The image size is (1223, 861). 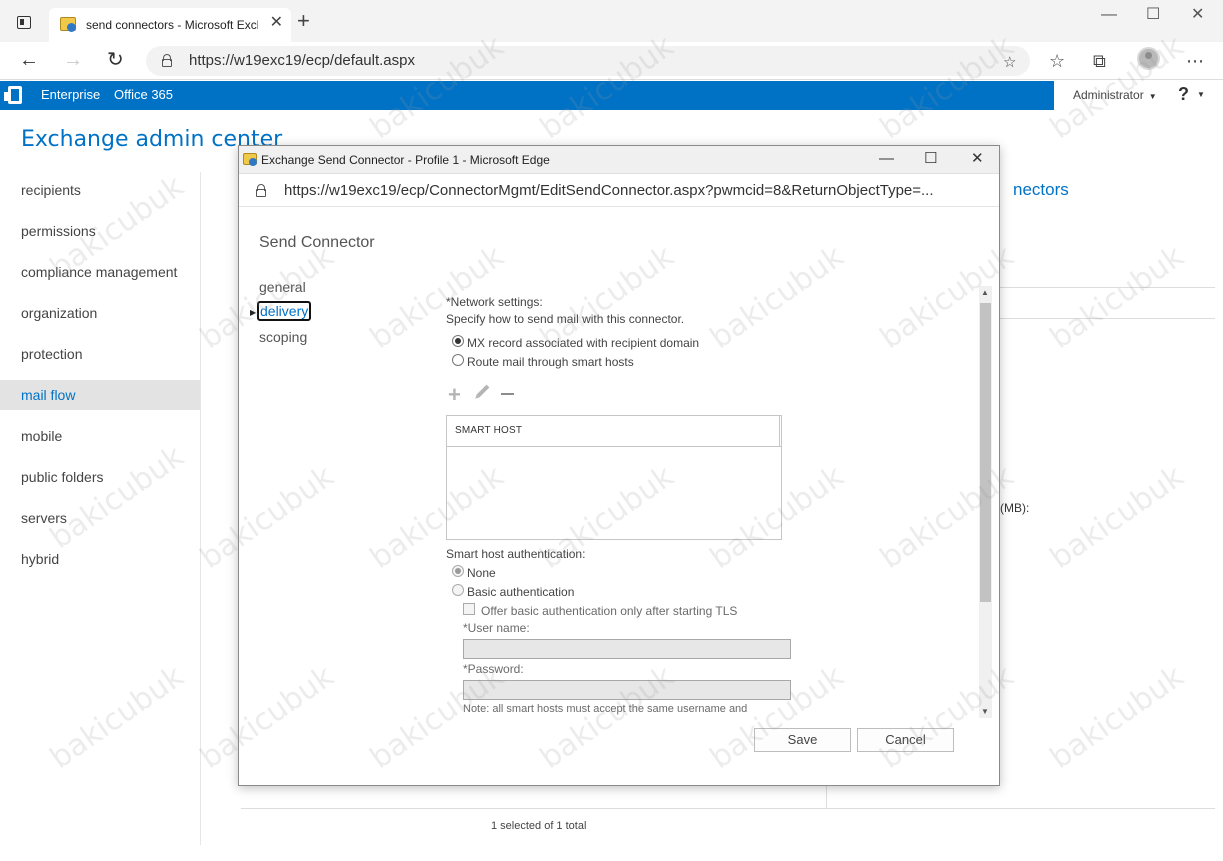 I want to click on admin-menu: Administrator ▼, so click(x=1115, y=95).